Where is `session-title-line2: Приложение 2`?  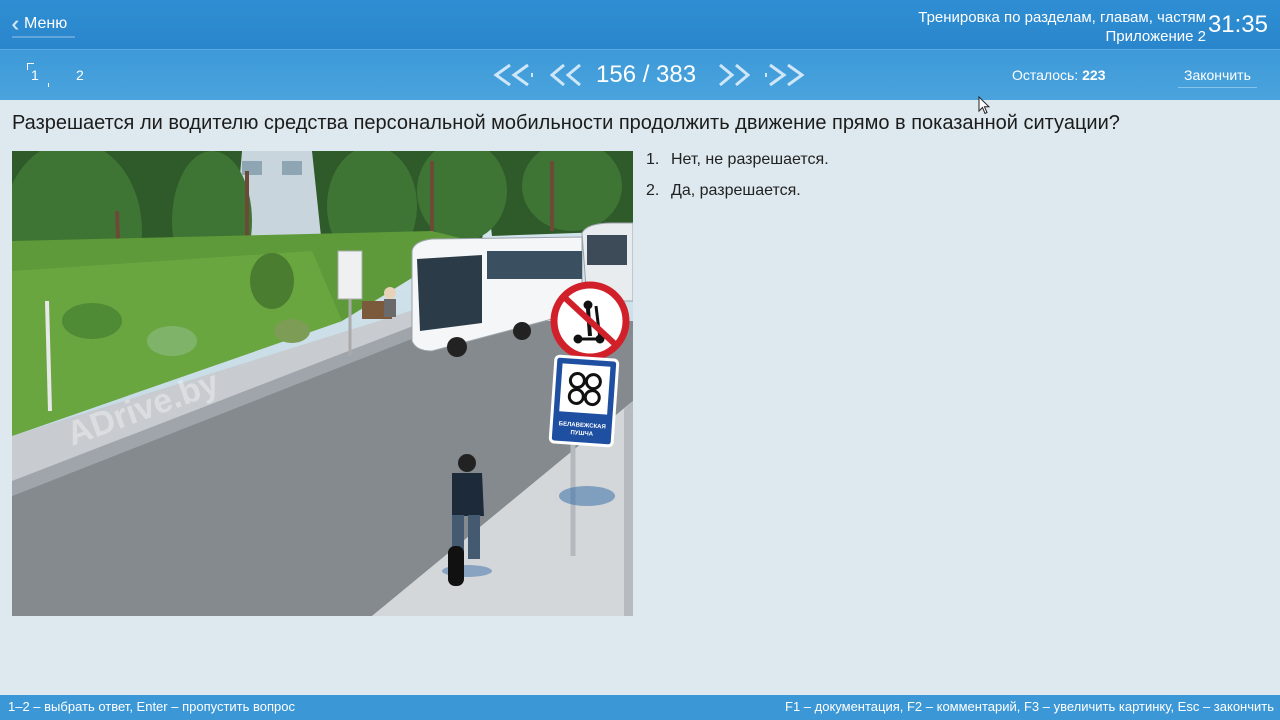
session-title-line2: Приложение 2 is located at coordinates (1156, 36).